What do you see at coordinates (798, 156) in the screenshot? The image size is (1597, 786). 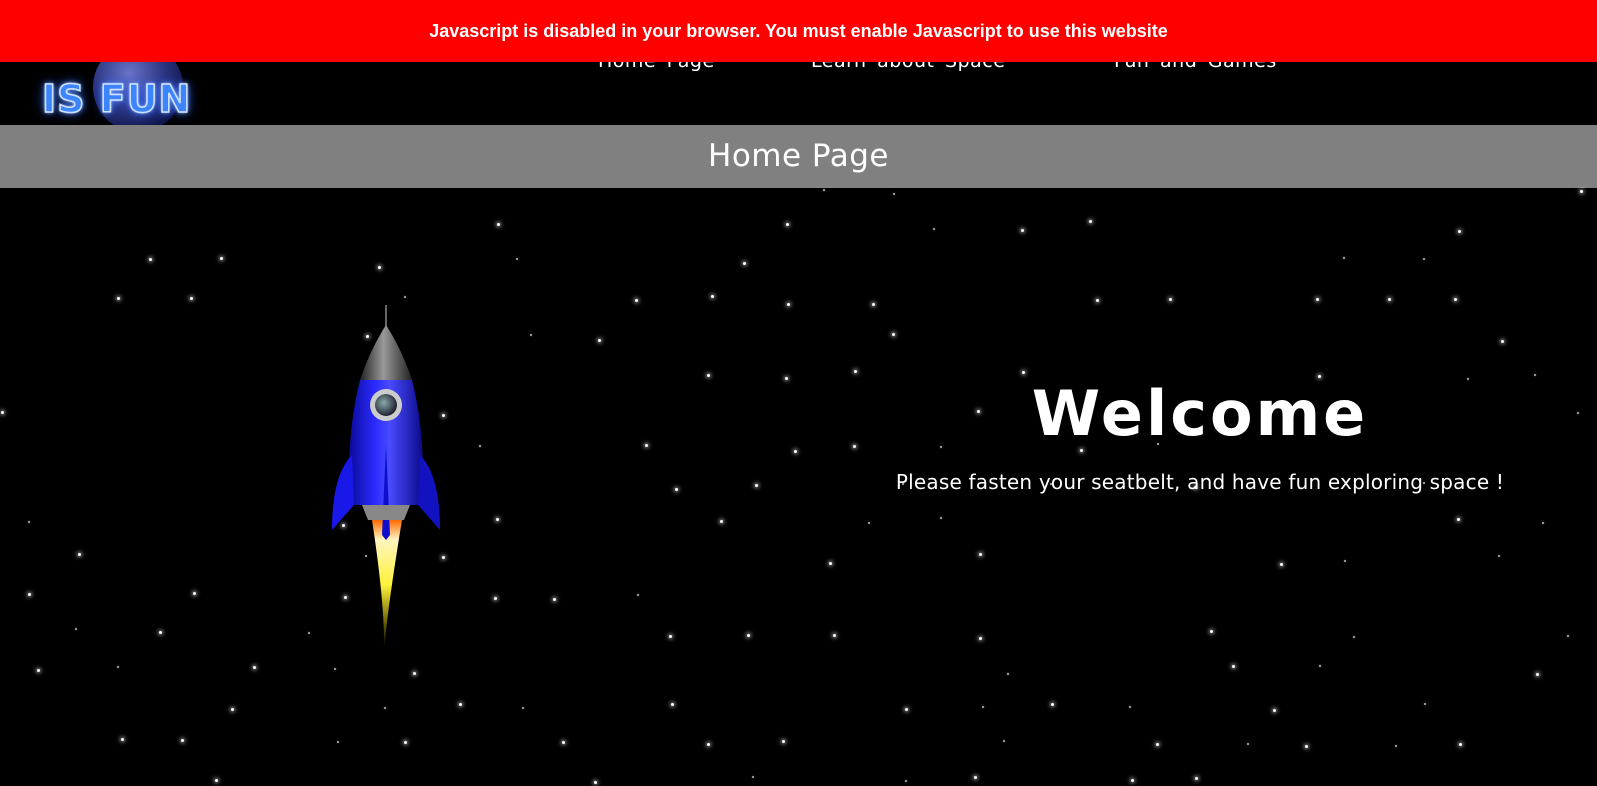 I see `page-title: Home Page` at bounding box center [798, 156].